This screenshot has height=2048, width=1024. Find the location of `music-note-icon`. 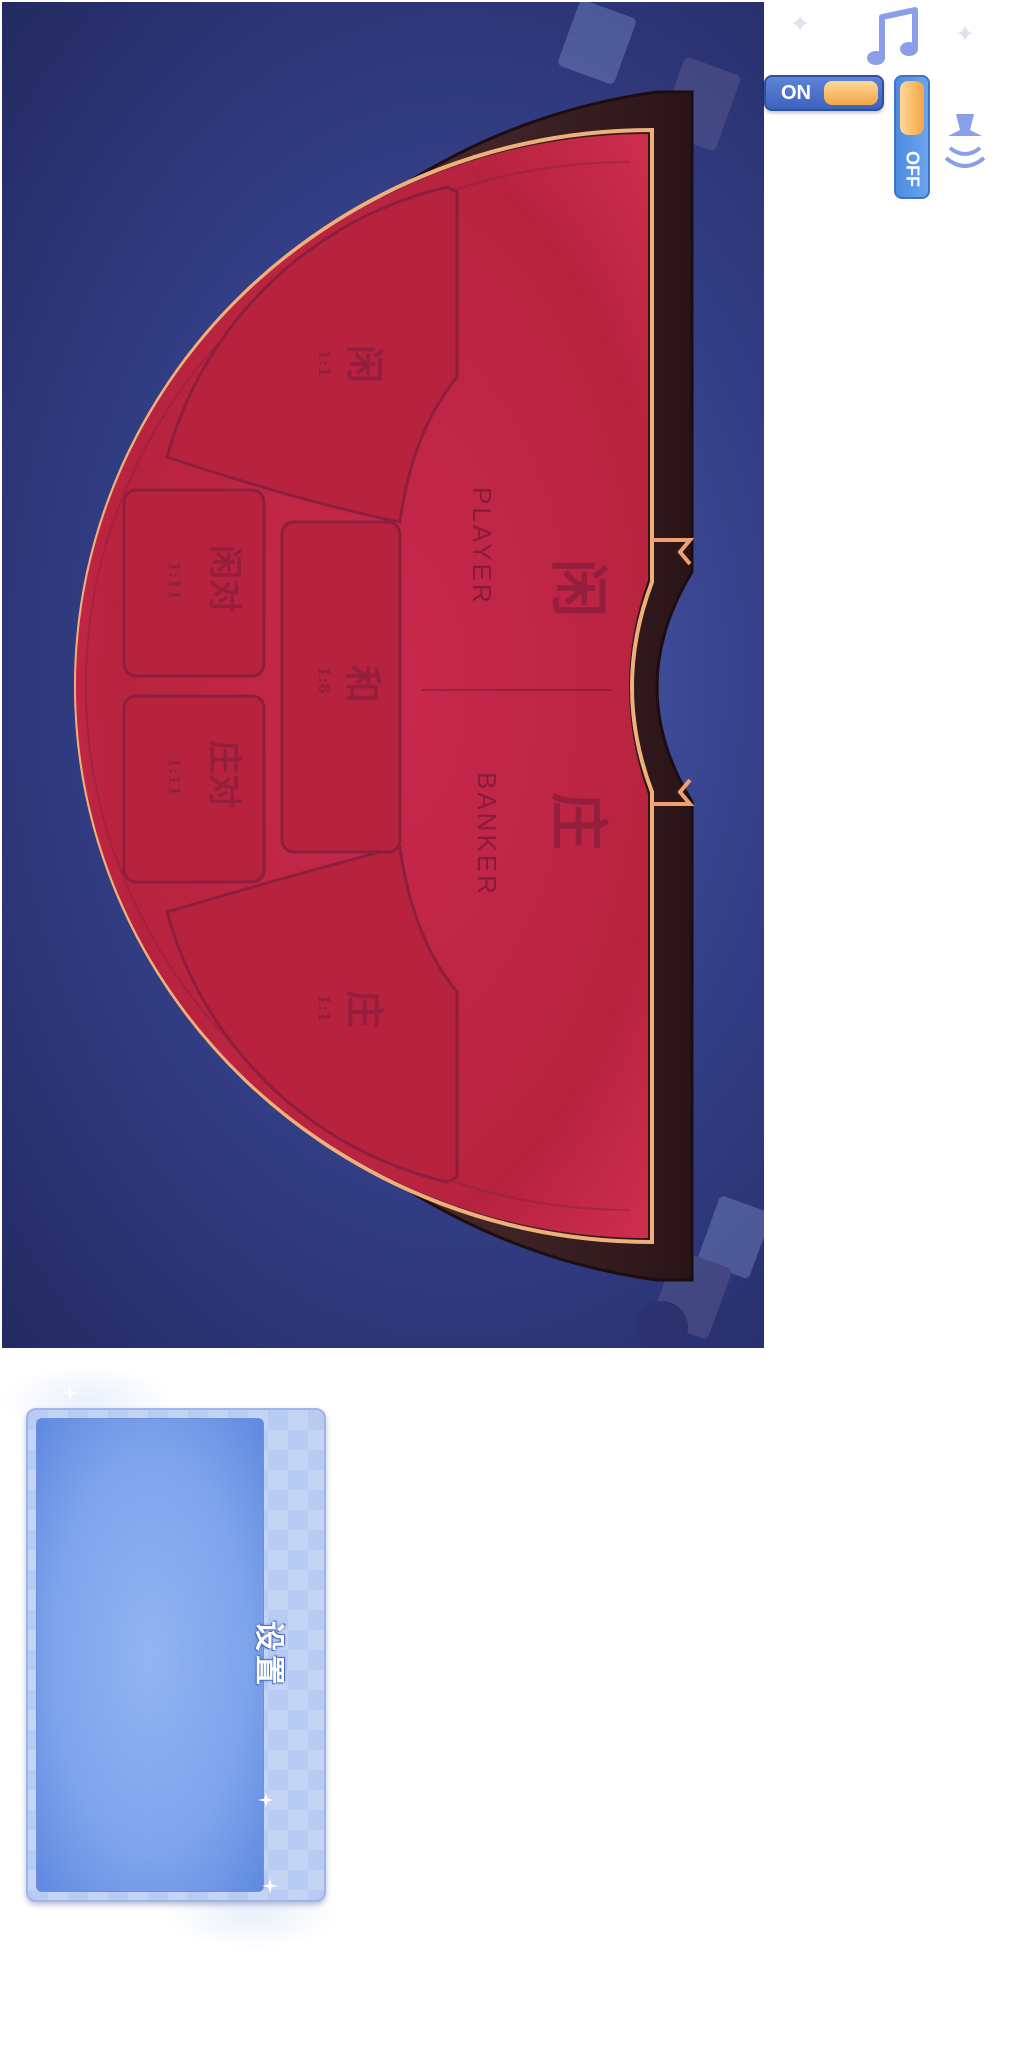

music-note-icon is located at coordinates (895, 37).